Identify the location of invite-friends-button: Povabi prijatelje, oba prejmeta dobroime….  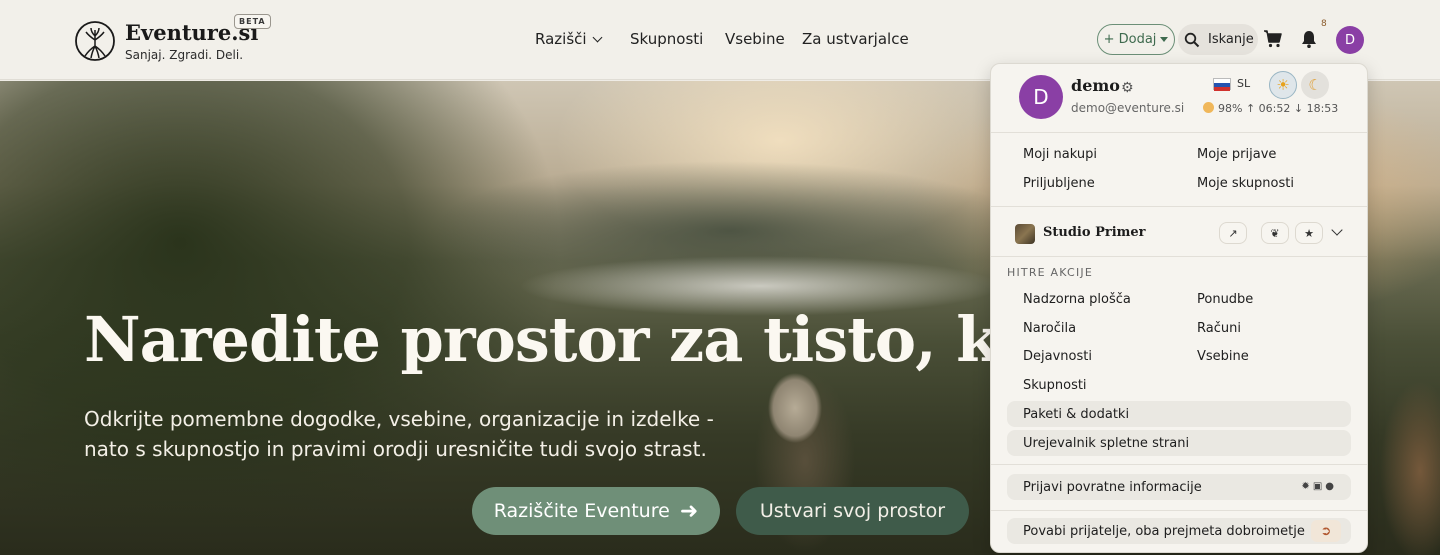
(1179, 531).